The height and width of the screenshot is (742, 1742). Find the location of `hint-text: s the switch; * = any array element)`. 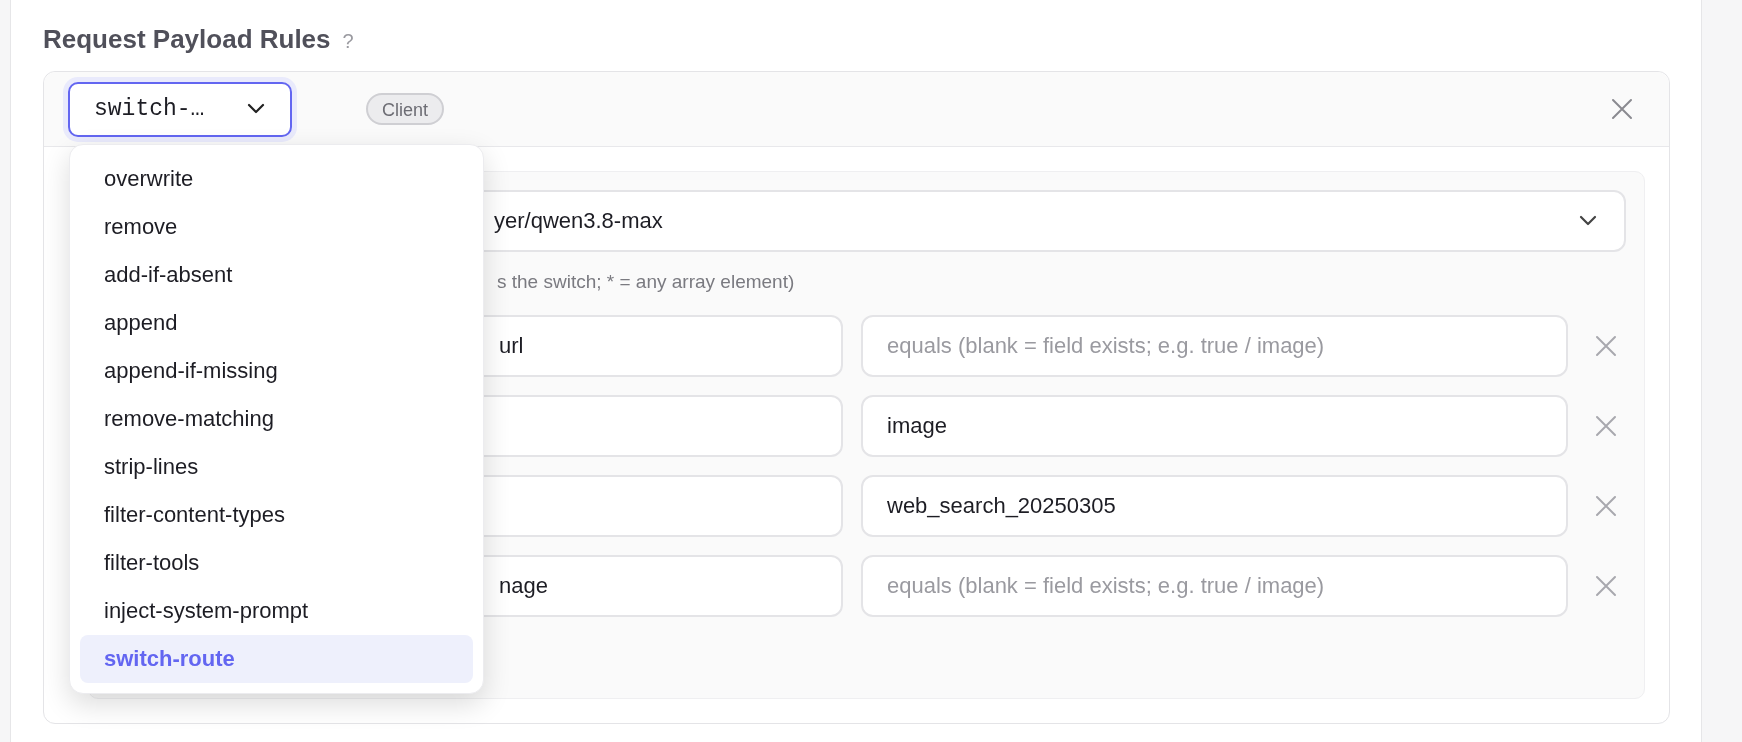

hint-text: s the switch; * = any array element) is located at coordinates (646, 282).